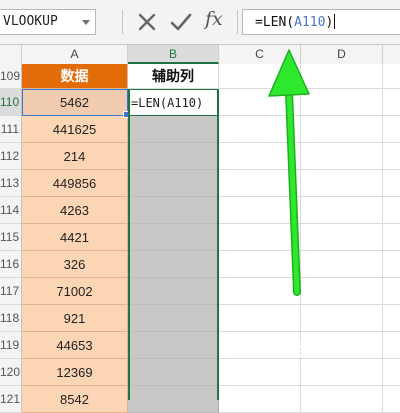  I want to click on cell-a: 12369, so click(75, 372).